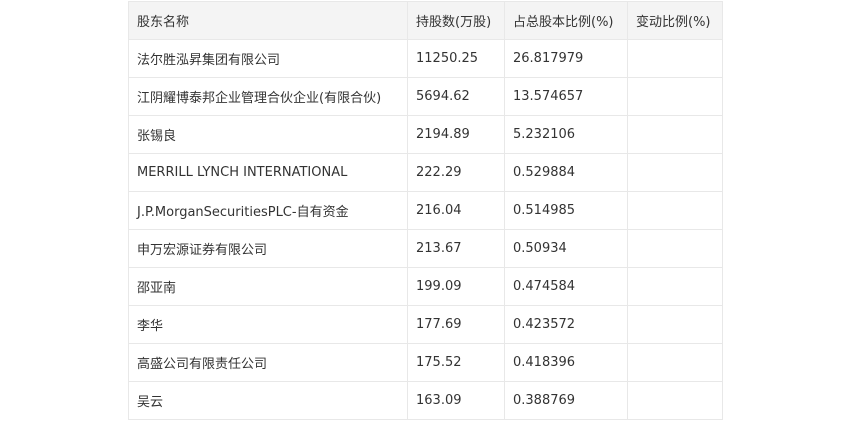 The width and height of the screenshot is (850, 430). I want to click on cell-holder-name: MERRILL LYNCH INTERNATIONAL, so click(268, 172).